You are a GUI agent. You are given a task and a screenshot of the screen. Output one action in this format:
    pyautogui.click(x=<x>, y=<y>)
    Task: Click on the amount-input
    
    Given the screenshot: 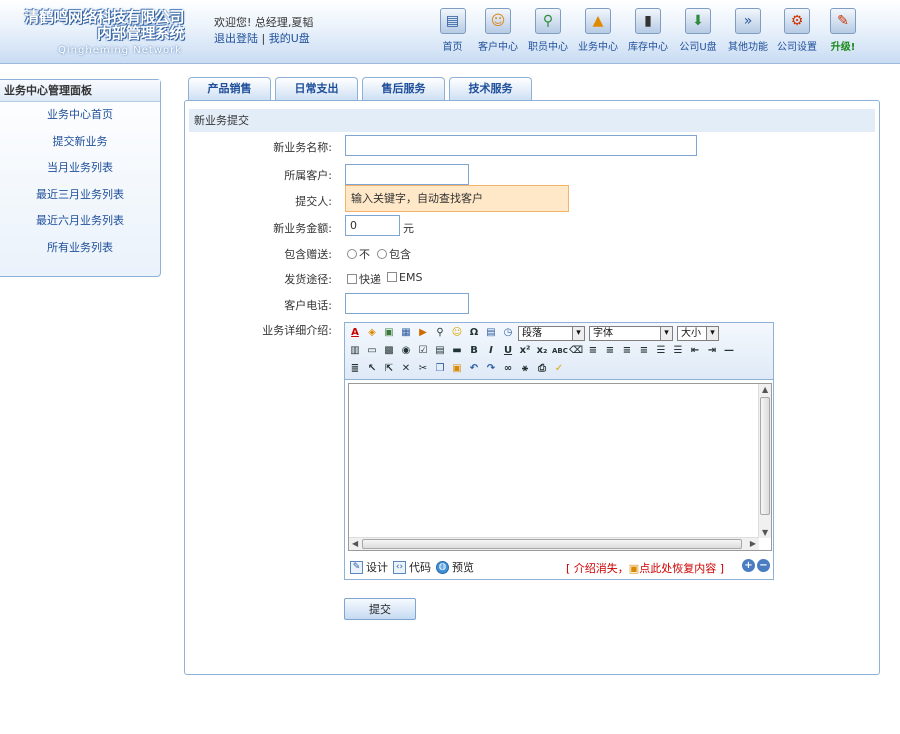 What is the action you would take?
    pyautogui.click(x=372, y=225)
    